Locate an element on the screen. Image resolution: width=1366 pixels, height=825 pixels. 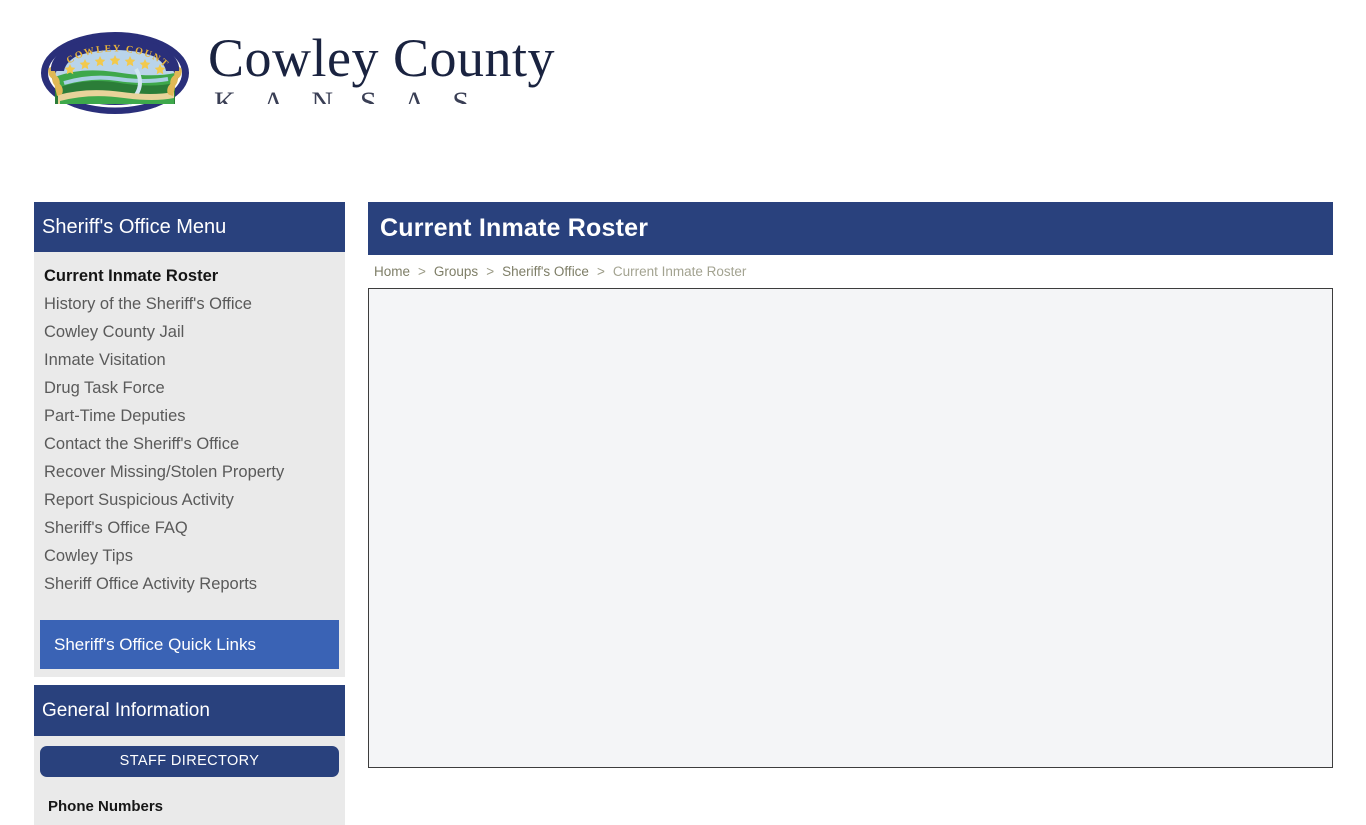
county-seal-icon: COWLEY COUNTY is located at coordinates (114, 72).